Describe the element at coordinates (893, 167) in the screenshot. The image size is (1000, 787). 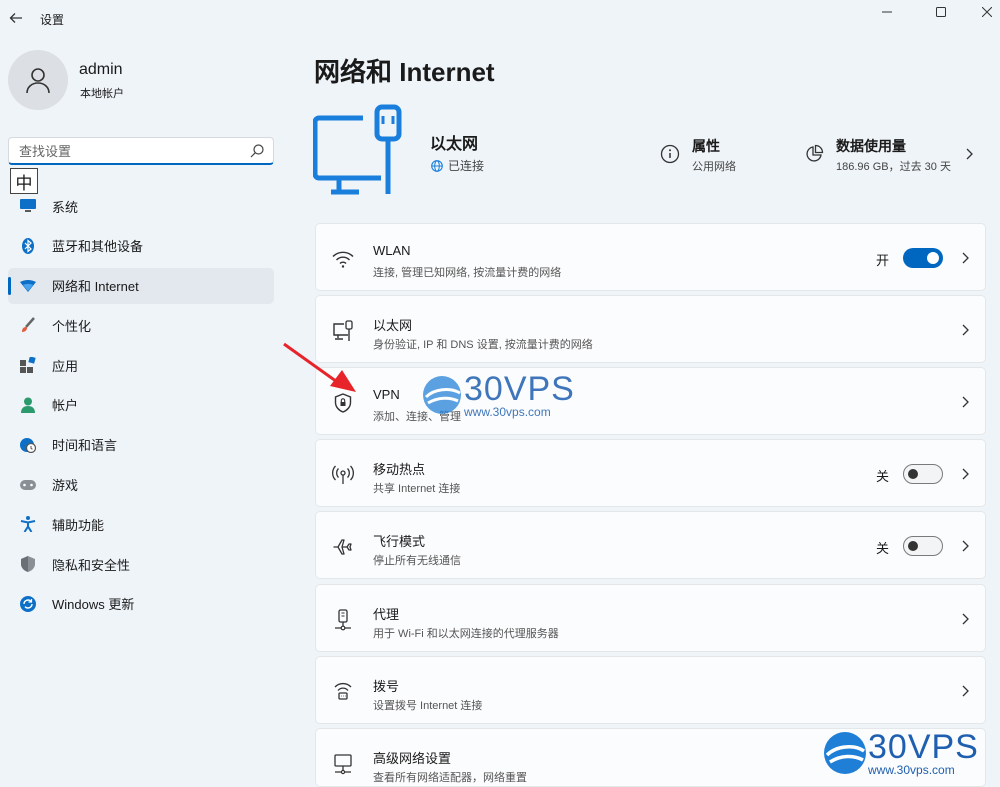
I see `data-usage-subtitle: 186.96 GB，过去 30 天` at that location.